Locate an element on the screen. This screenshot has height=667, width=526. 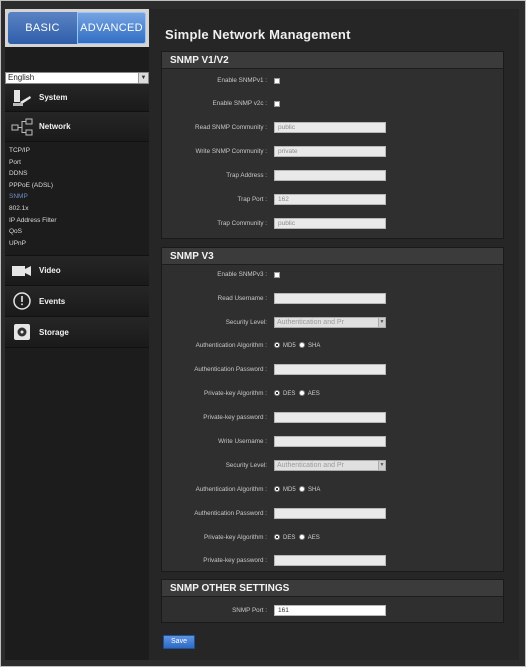
trap-community-input: public is located at coordinates (330, 223).